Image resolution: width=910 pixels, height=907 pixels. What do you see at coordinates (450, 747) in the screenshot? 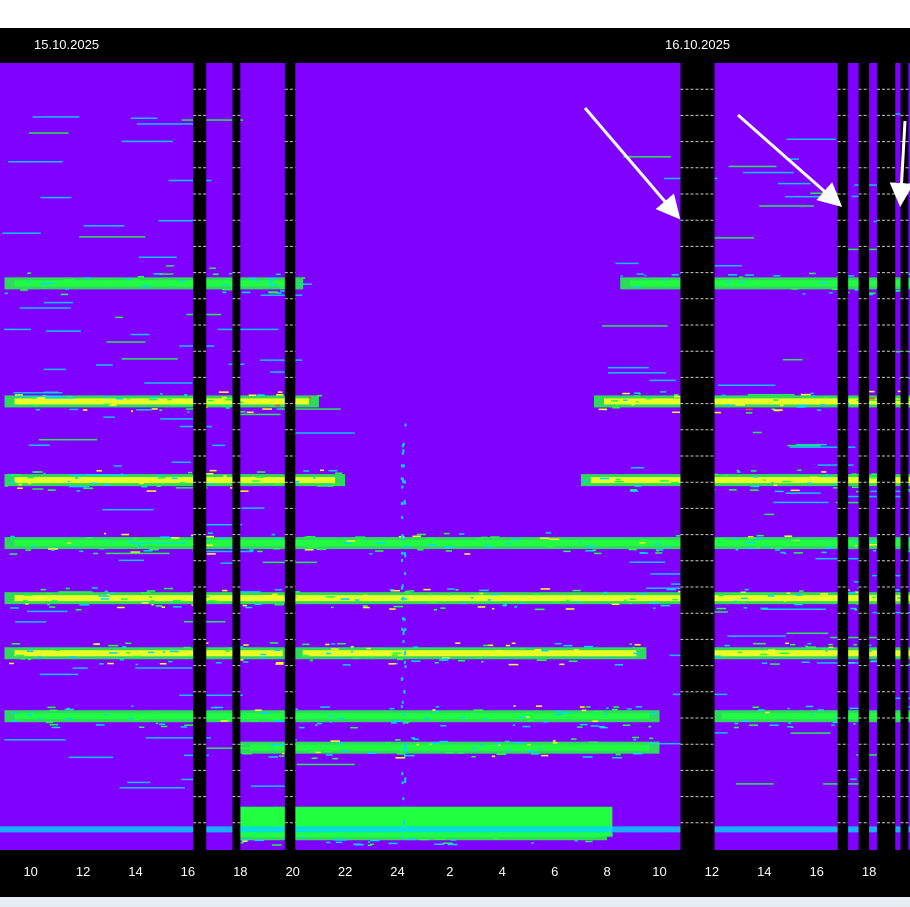
I see `signal-band-core` at bounding box center [450, 747].